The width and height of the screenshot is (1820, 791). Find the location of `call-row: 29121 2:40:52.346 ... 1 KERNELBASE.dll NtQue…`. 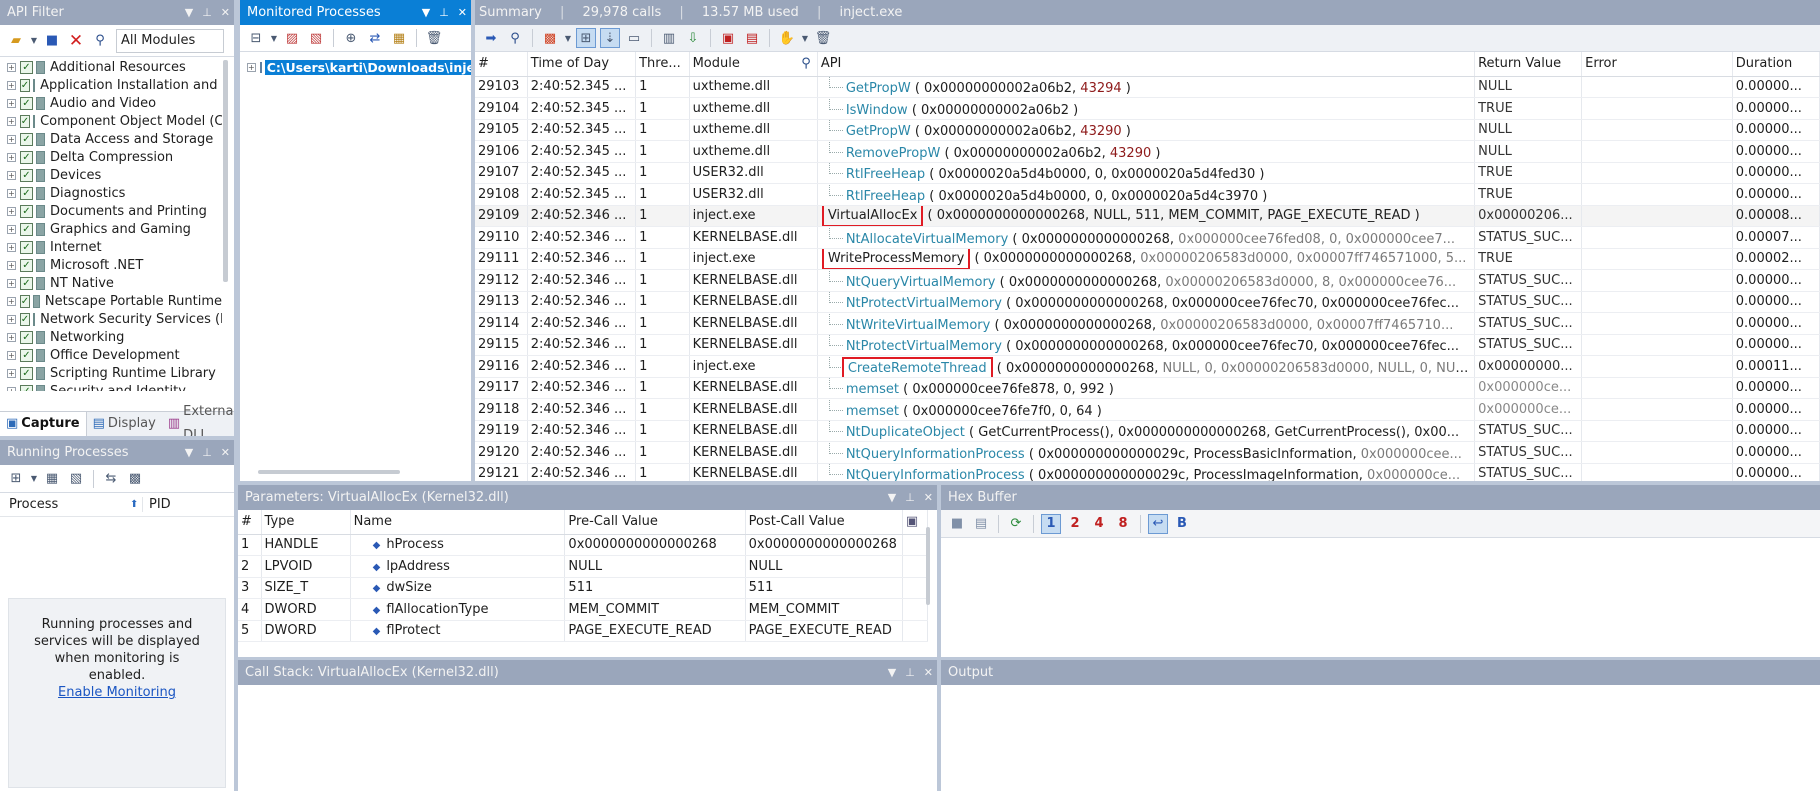

call-row: 29121 2:40:52.346 ... 1 KERNELBASE.dll NtQue… is located at coordinates (1147, 472).